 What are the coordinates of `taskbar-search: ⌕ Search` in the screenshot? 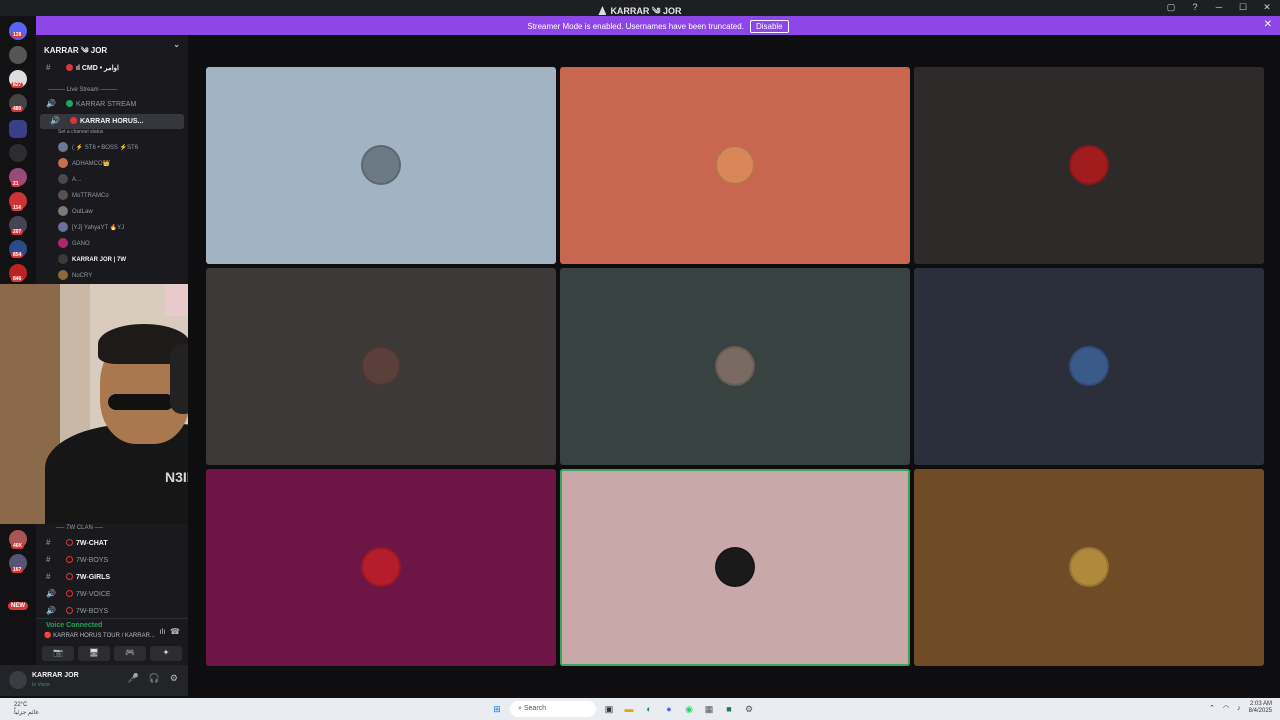 It's located at (553, 709).